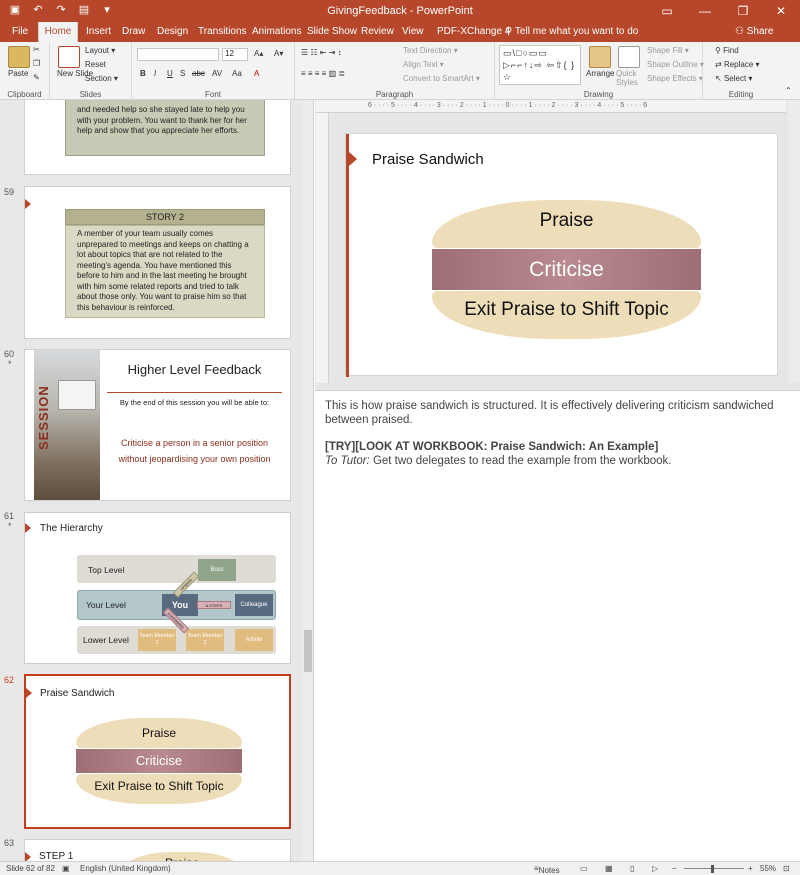 The width and height of the screenshot is (800, 875). Describe the element at coordinates (794, 241) in the screenshot. I see `slide-scrollbar` at that location.